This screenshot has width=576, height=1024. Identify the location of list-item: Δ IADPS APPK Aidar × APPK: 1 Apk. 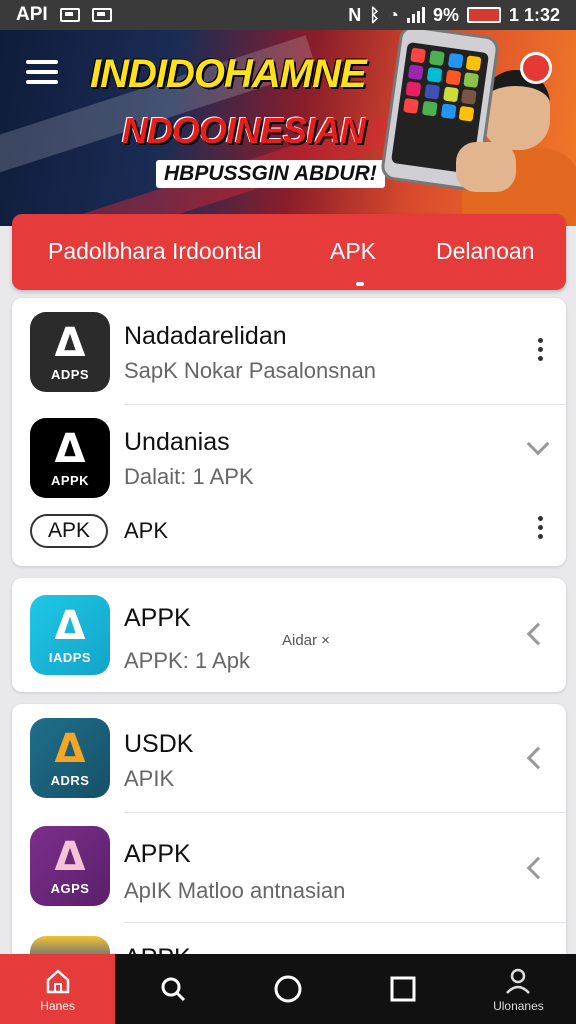
(289, 635).